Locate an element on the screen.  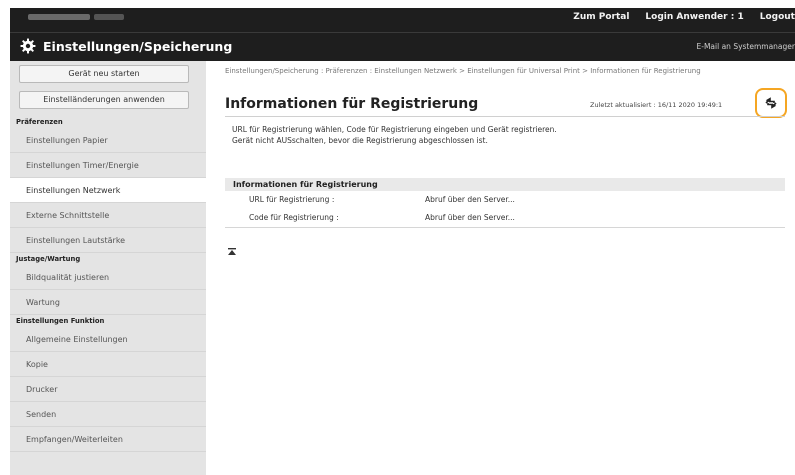
sidebar-item-maintenance: Wartung is located at coordinates (108, 302).